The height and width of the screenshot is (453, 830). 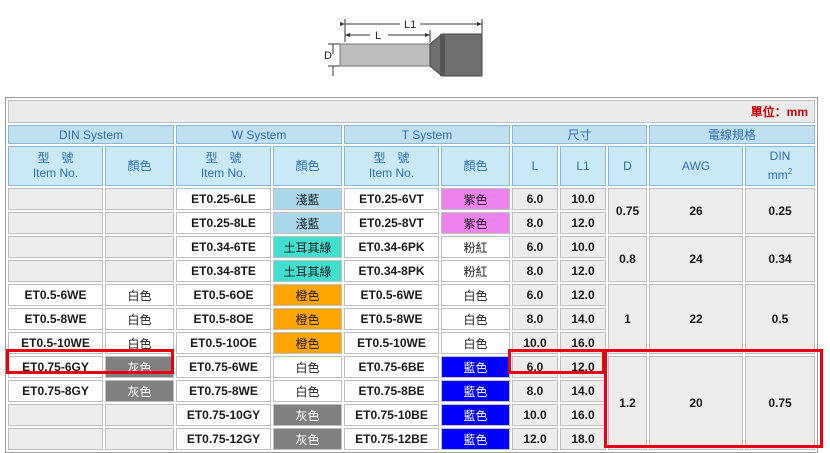 I want to click on t-item-cell: ET0.34-8PK, so click(x=391, y=271).